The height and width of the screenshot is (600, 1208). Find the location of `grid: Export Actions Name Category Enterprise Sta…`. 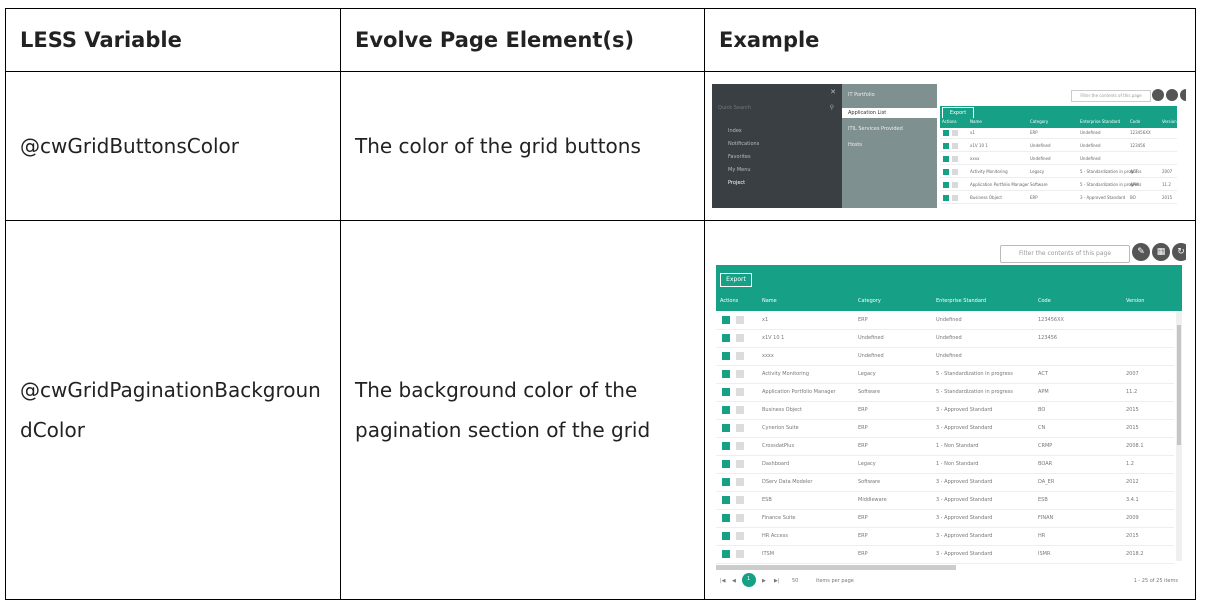

grid: Export Actions Name Category Enterprise Sta… is located at coordinates (1058, 157).